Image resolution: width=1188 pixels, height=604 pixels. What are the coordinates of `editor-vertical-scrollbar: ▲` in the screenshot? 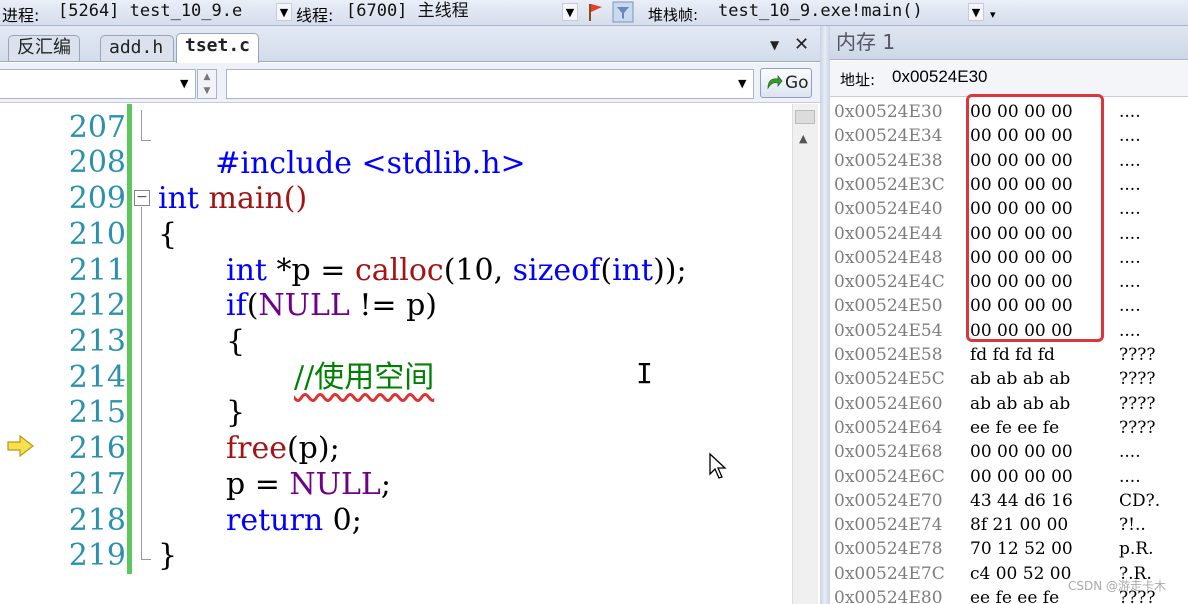 It's located at (805, 354).